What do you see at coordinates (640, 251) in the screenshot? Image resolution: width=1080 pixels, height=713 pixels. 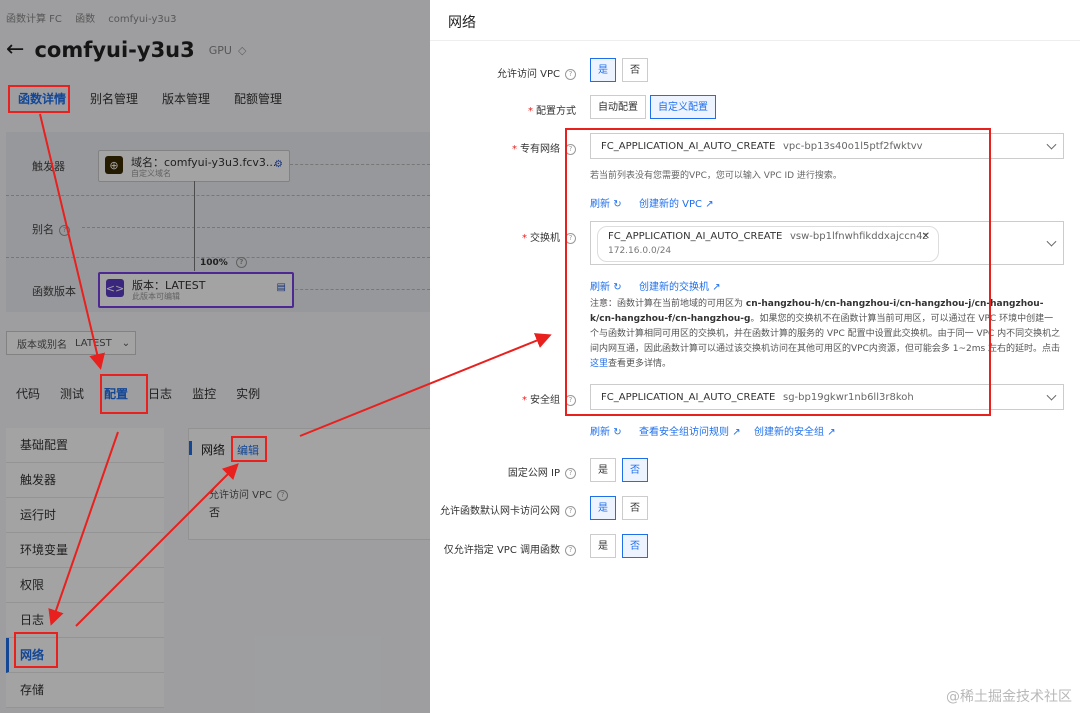 I see `vswitch-cidr: 172.16.0.0/24` at bounding box center [640, 251].